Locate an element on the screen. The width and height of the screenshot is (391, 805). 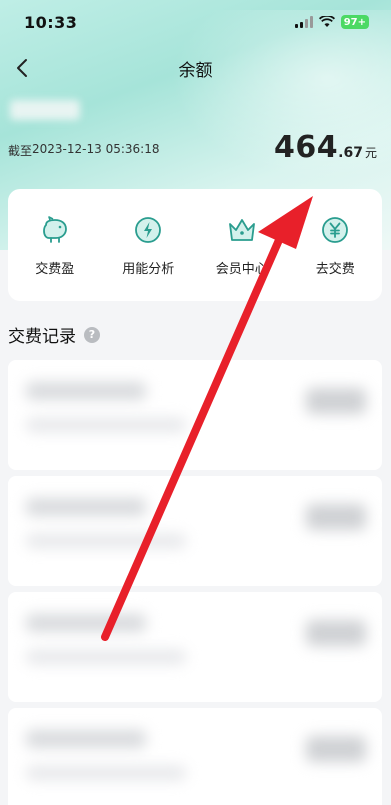
balance-unit: 元 is located at coordinates (370, 153).